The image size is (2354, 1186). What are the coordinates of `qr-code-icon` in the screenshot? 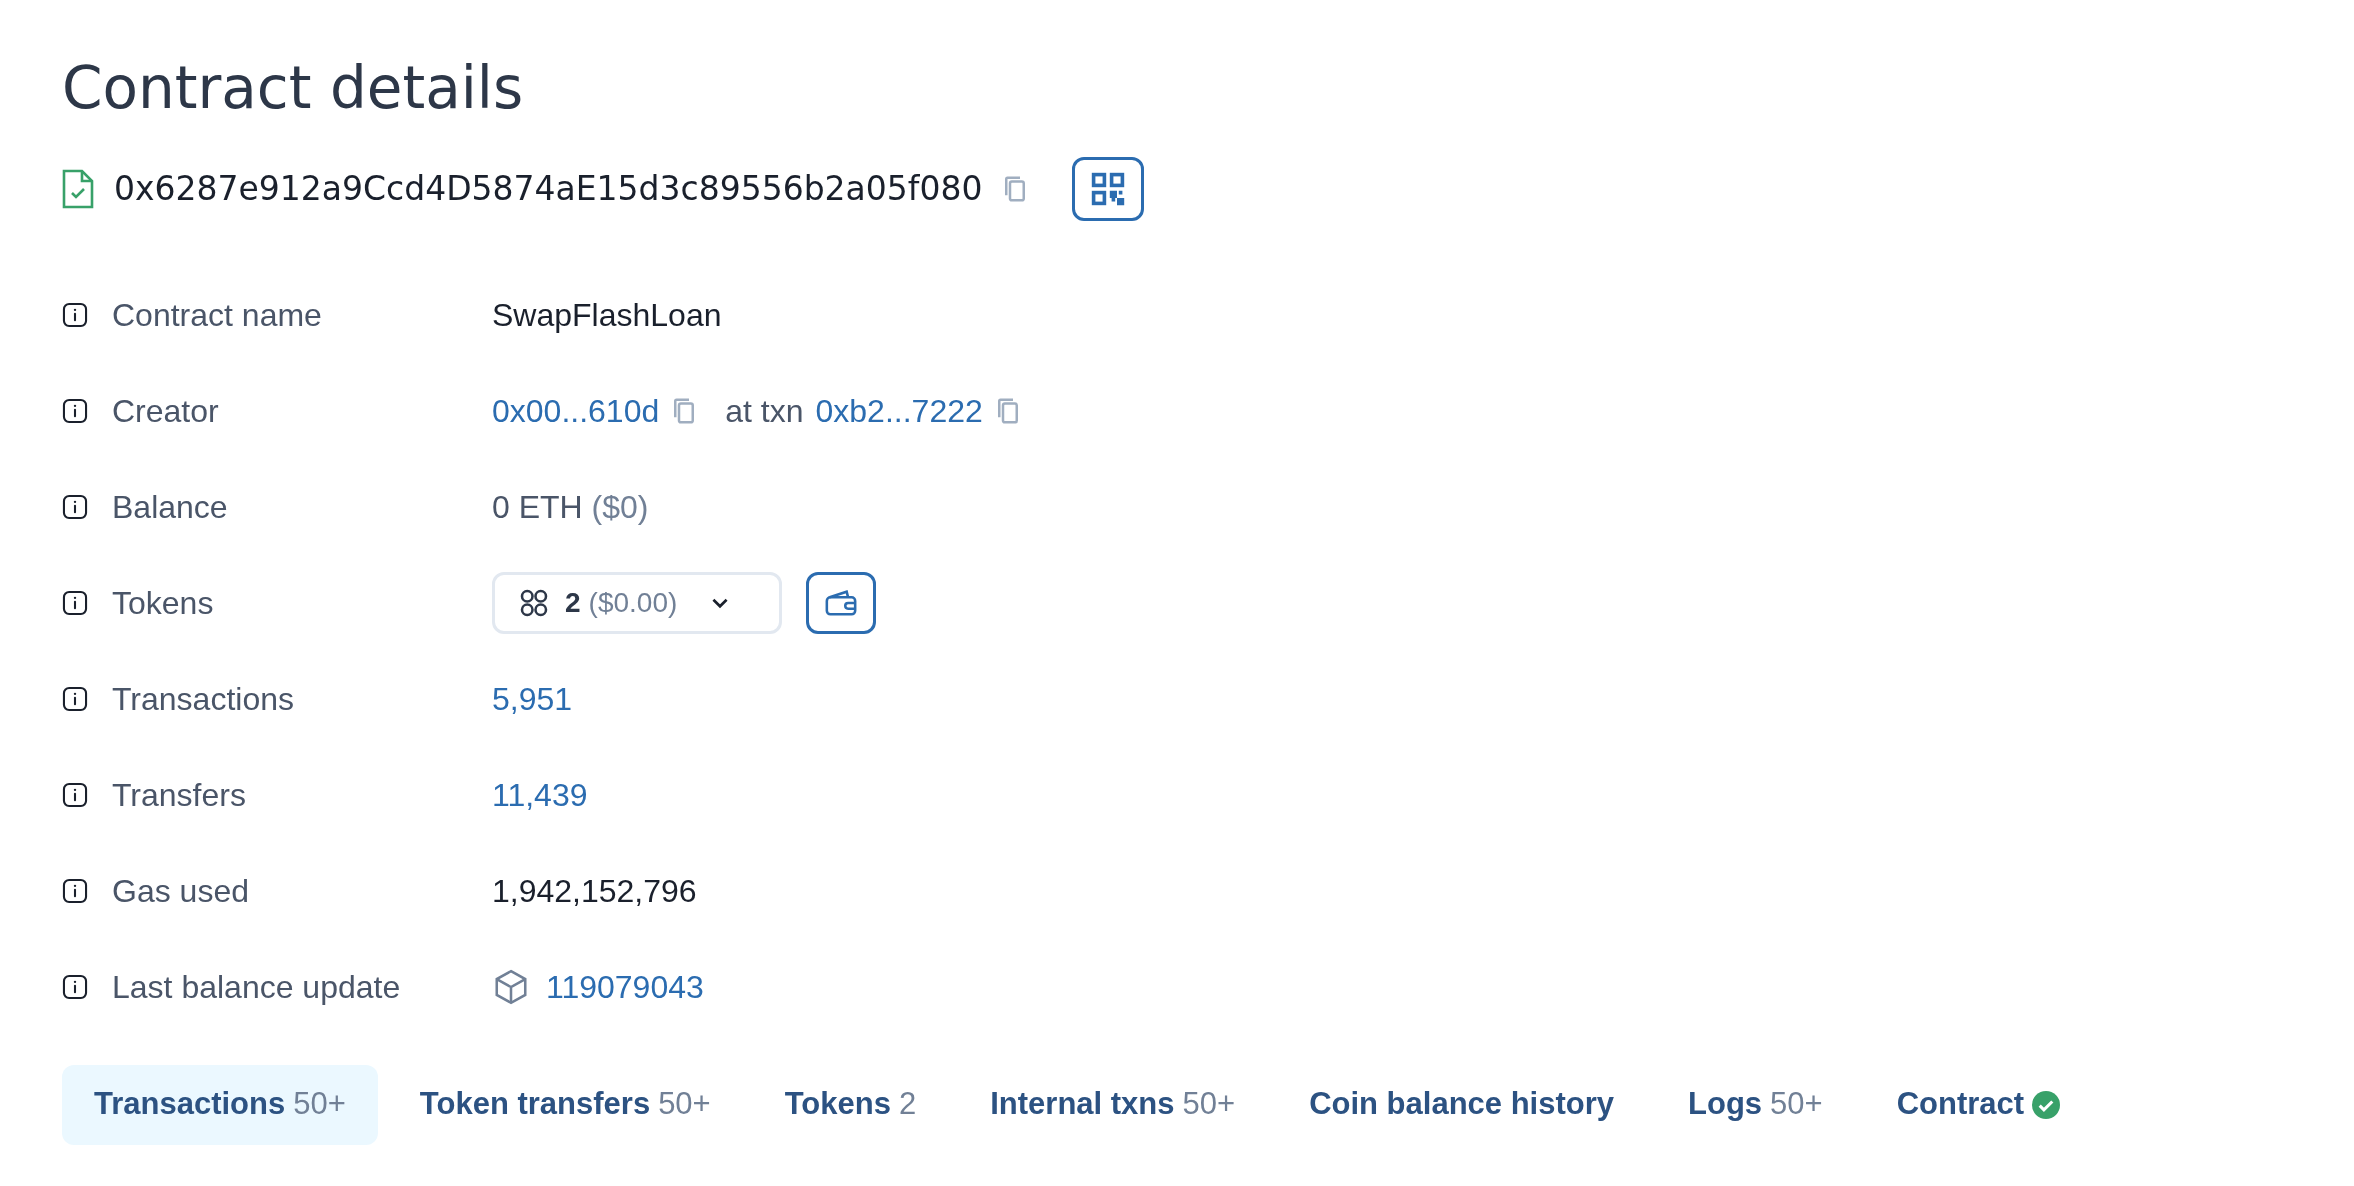 It's located at (1108, 188).